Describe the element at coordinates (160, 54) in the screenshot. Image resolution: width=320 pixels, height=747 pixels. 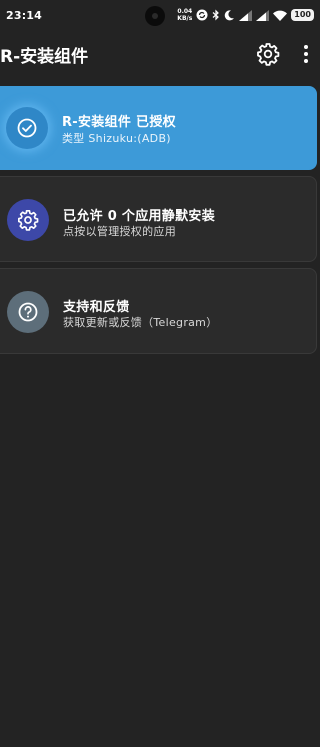
I see `app-bar: R-安装组件` at that location.